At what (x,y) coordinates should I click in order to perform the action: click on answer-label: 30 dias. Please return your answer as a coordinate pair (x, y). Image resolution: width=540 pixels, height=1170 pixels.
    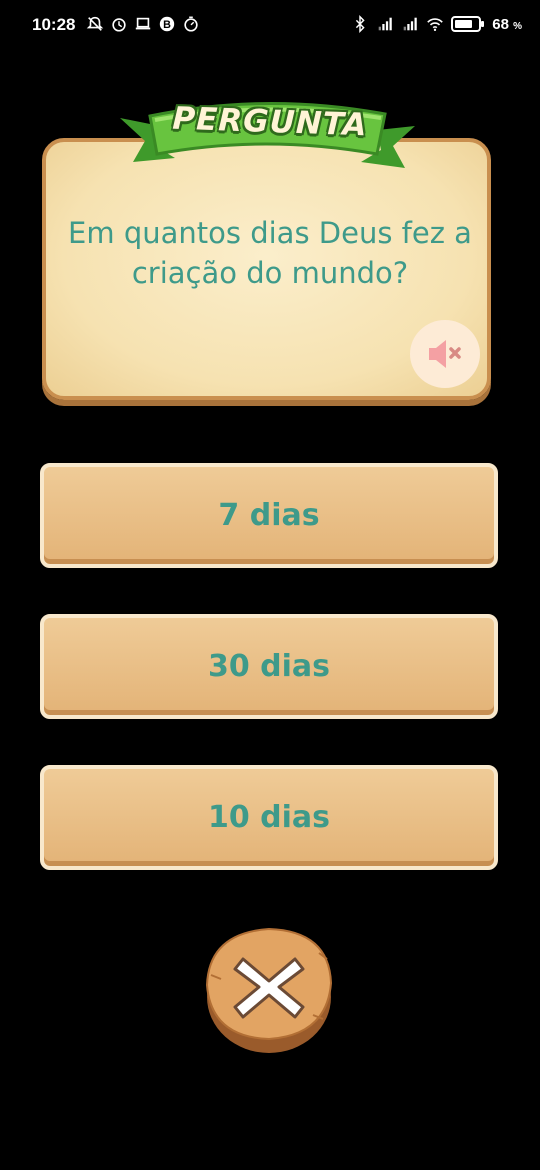
    Looking at the image, I should click on (269, 666).